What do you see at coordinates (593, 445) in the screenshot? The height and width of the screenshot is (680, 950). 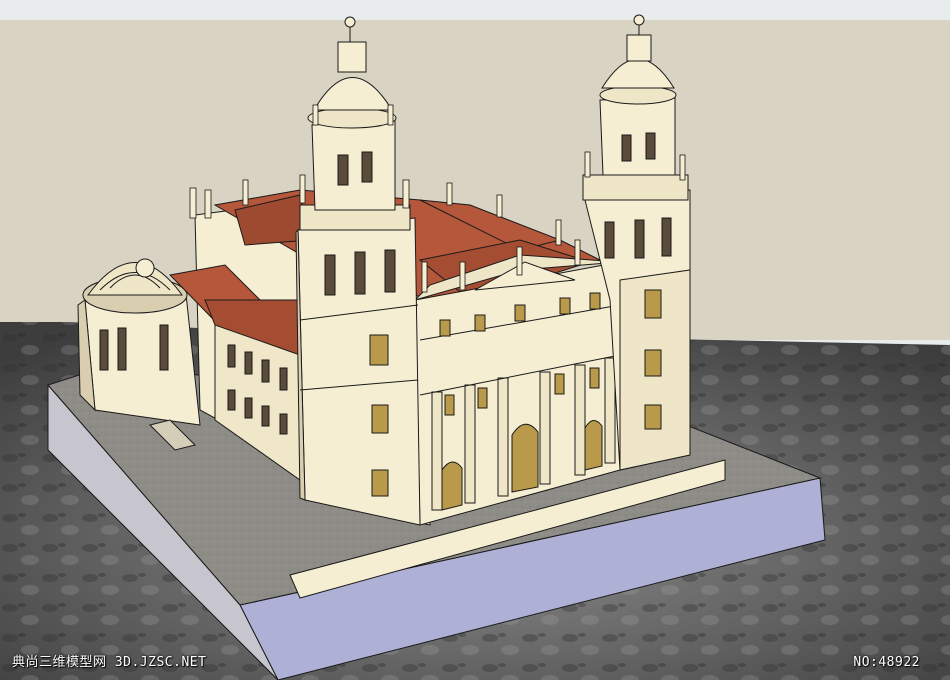 I see `portal-right` at bounding box center [593, 445].